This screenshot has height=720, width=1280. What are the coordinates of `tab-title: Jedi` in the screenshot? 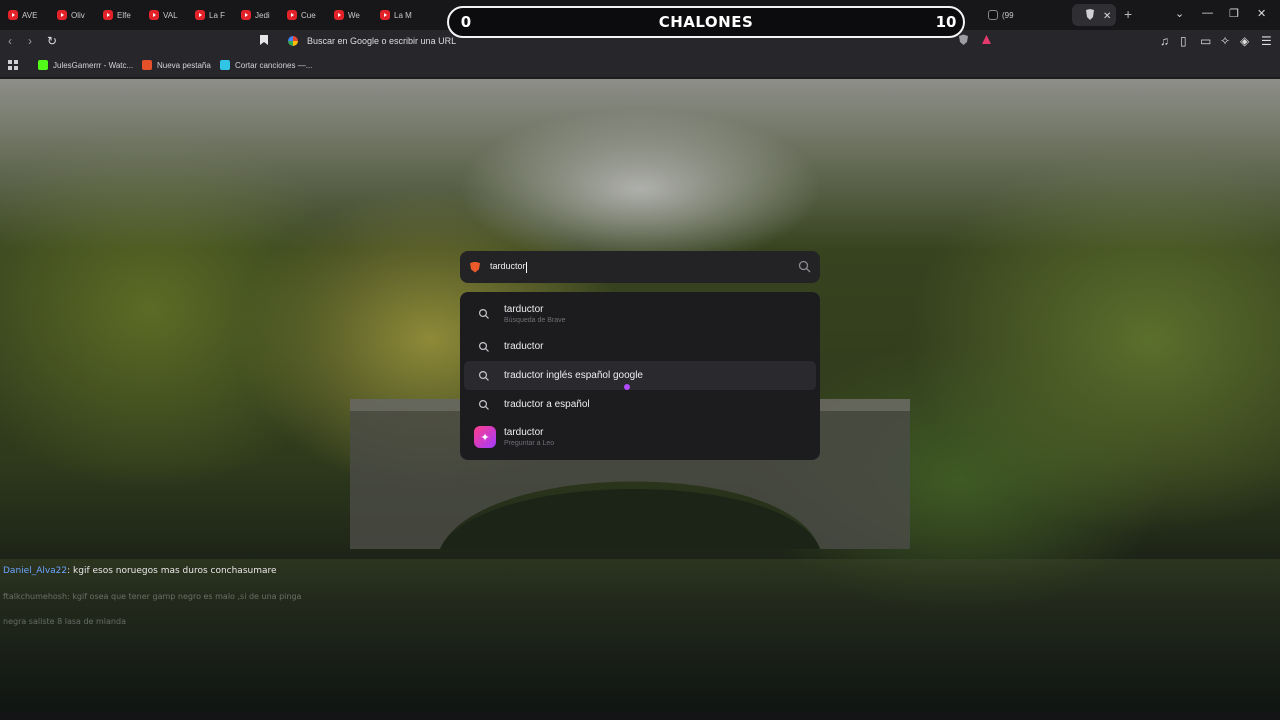 It's located at (262, 15).